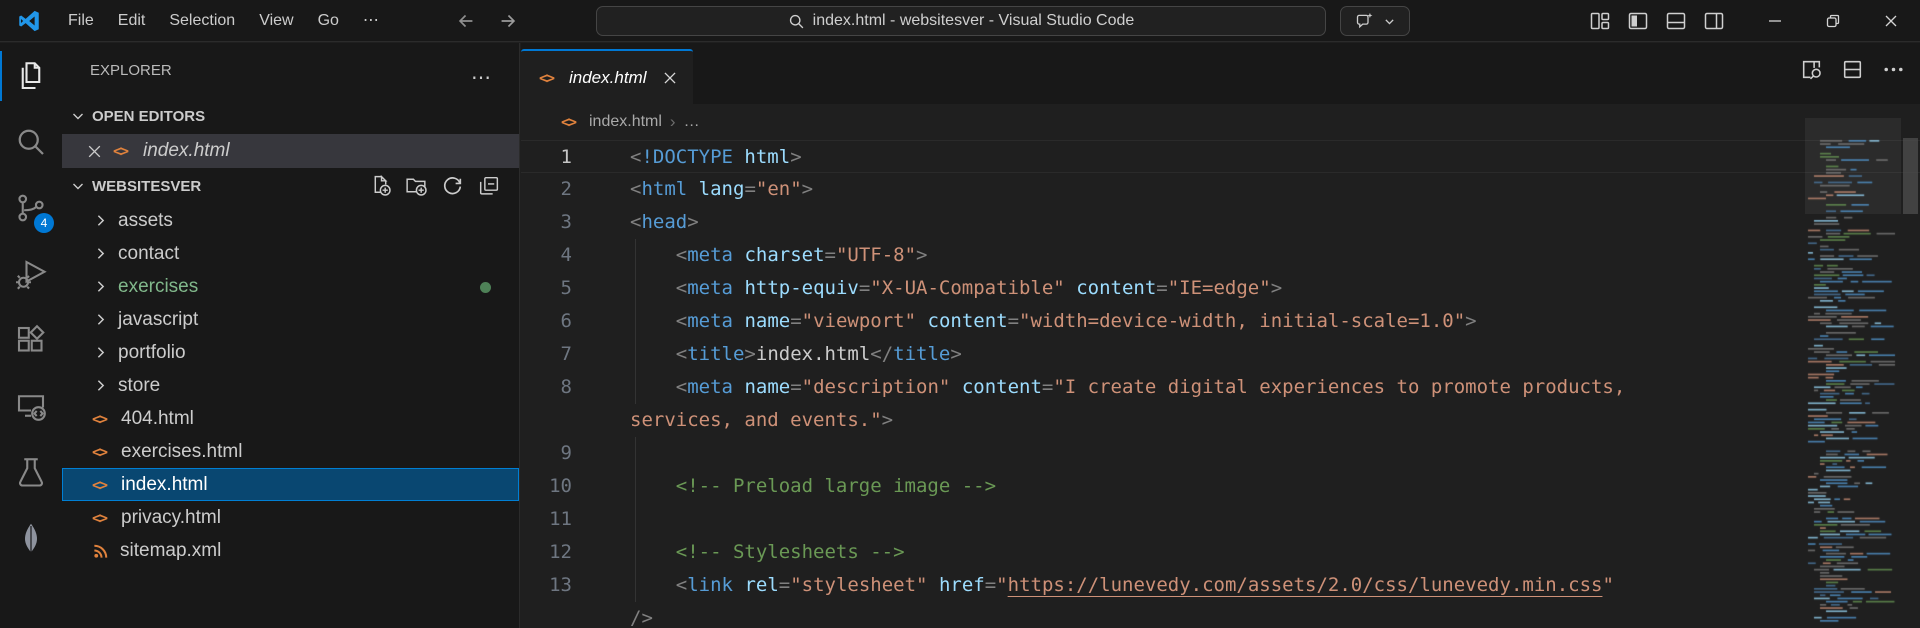 The image size is (1920, 628). I want to click on activity-explorer, so click(31, 76).